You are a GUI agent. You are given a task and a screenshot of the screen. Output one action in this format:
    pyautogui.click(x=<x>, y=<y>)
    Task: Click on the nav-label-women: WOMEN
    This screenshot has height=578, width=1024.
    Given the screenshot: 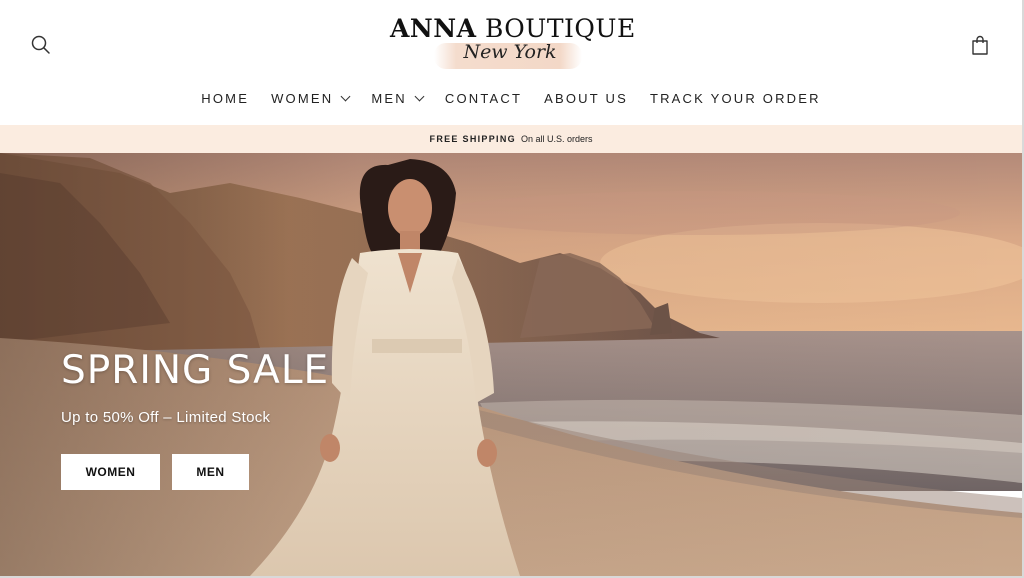 What is the action you would take?
    pyautogui.click(x=302, y=98)
    